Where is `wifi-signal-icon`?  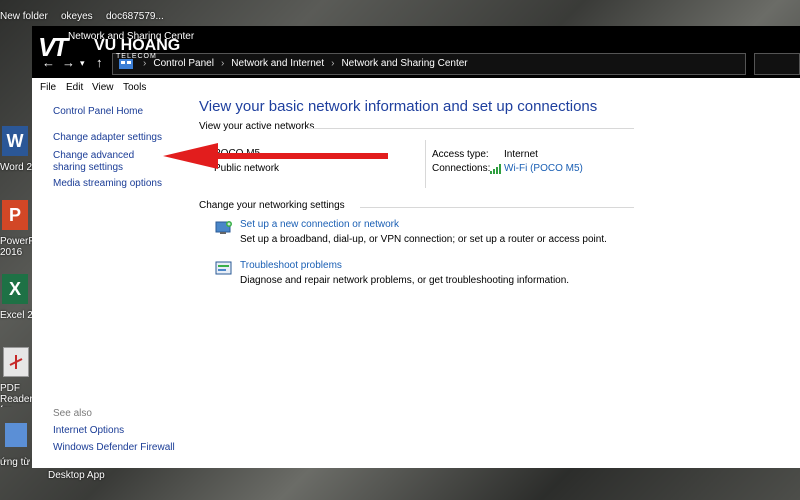 wifi-signal-icon is located at coordinates (495, 169).